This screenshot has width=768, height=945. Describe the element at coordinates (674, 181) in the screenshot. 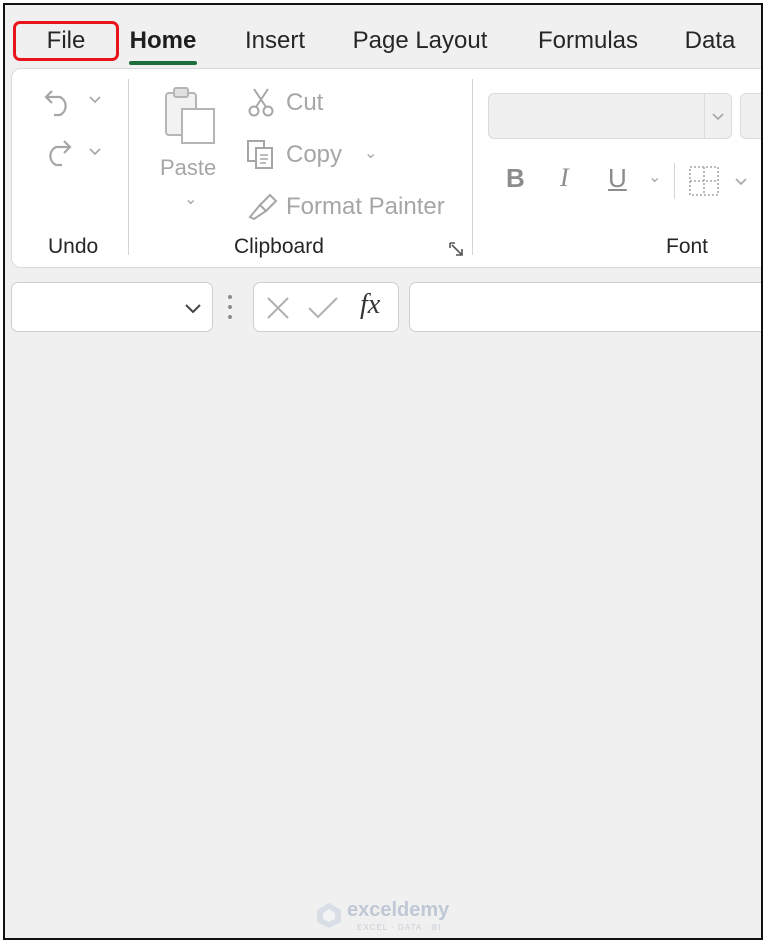

I see `font-tools-separator` at that location.